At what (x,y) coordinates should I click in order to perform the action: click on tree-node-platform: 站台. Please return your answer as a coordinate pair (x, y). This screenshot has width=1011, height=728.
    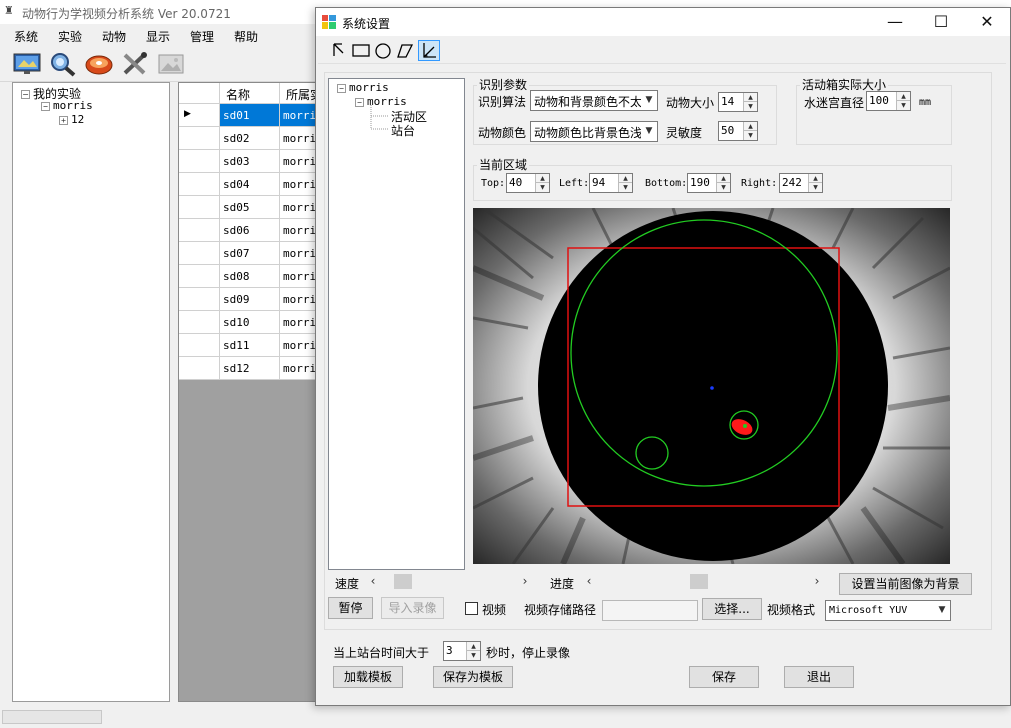
    Looking at the image, I should click on (403, 130).